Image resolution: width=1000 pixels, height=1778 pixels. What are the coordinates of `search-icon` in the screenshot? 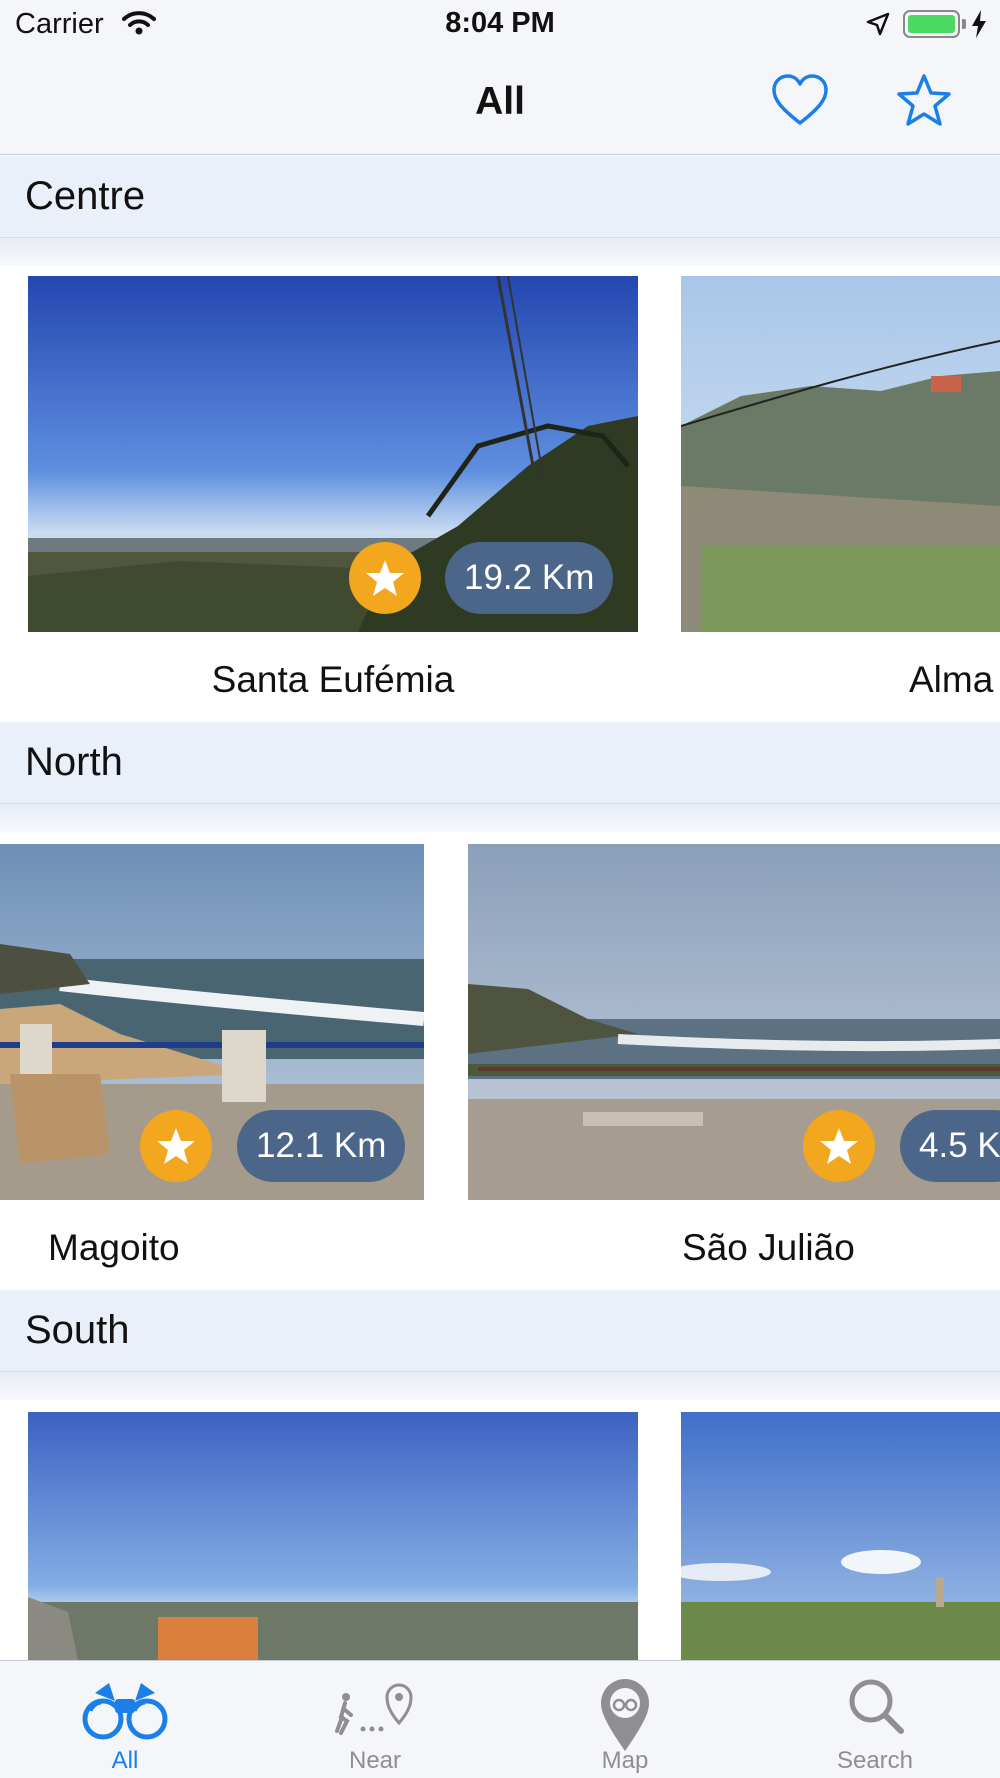 It's located at (876, 1706).